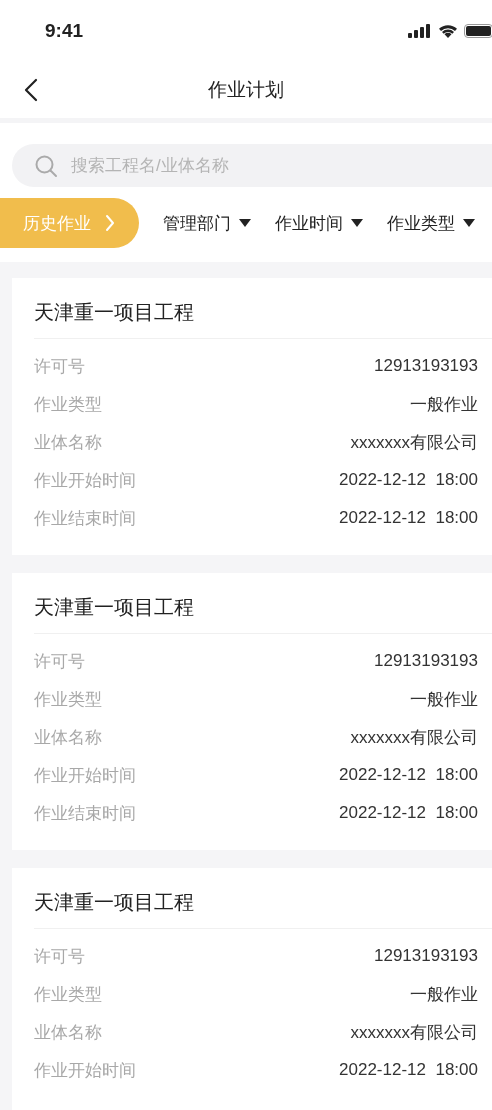 The image size is (492, 1110). What do you see at coordinates (252, 165) in the screenshot?
I see `search-field: 搜索工程名/业体名称` at bounding box center [252, 165].